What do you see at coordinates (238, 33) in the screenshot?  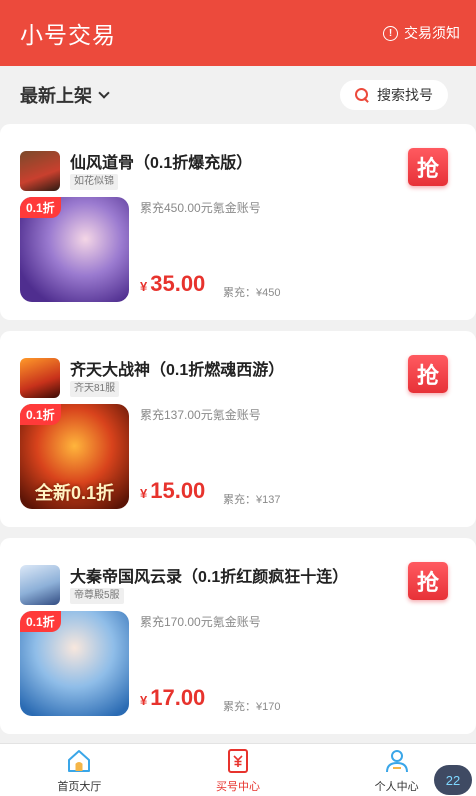 I see `top-bar: 小号交易 ! 交易须知` at bounding box center [238, 33].